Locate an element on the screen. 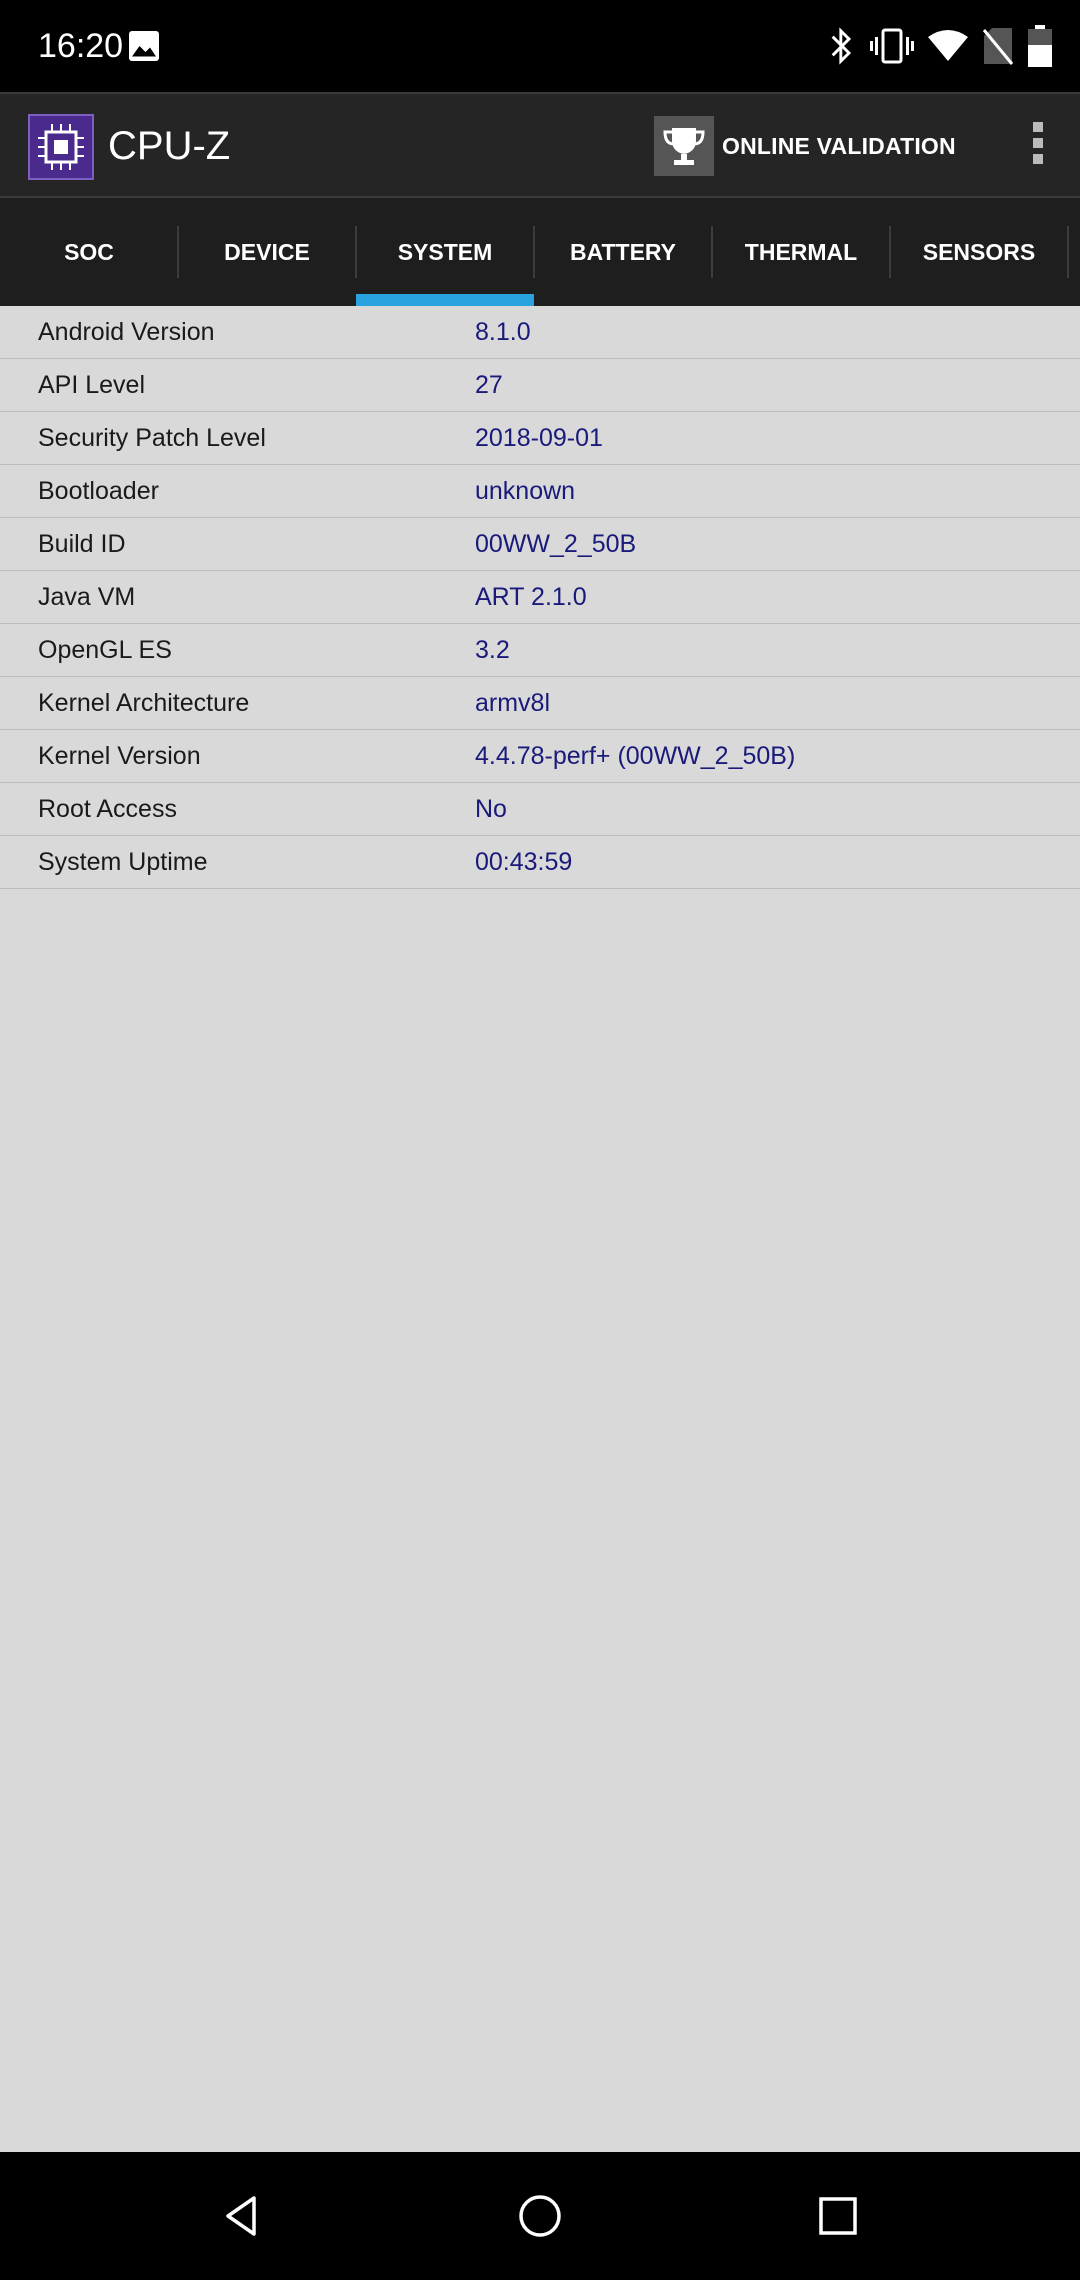  status-icons is located at coordinates (940, 46).